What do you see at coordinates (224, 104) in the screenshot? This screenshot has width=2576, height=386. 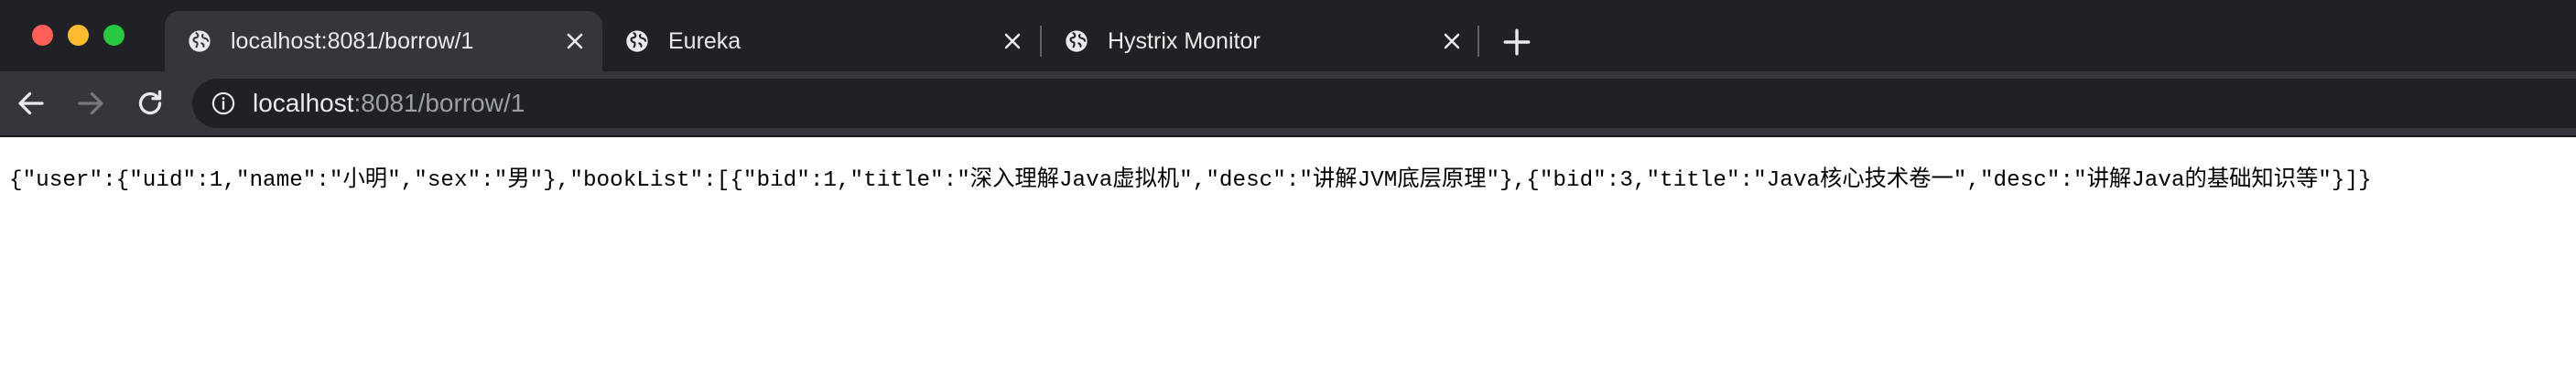 I see `info-icon` at bounding box center [224, 104].